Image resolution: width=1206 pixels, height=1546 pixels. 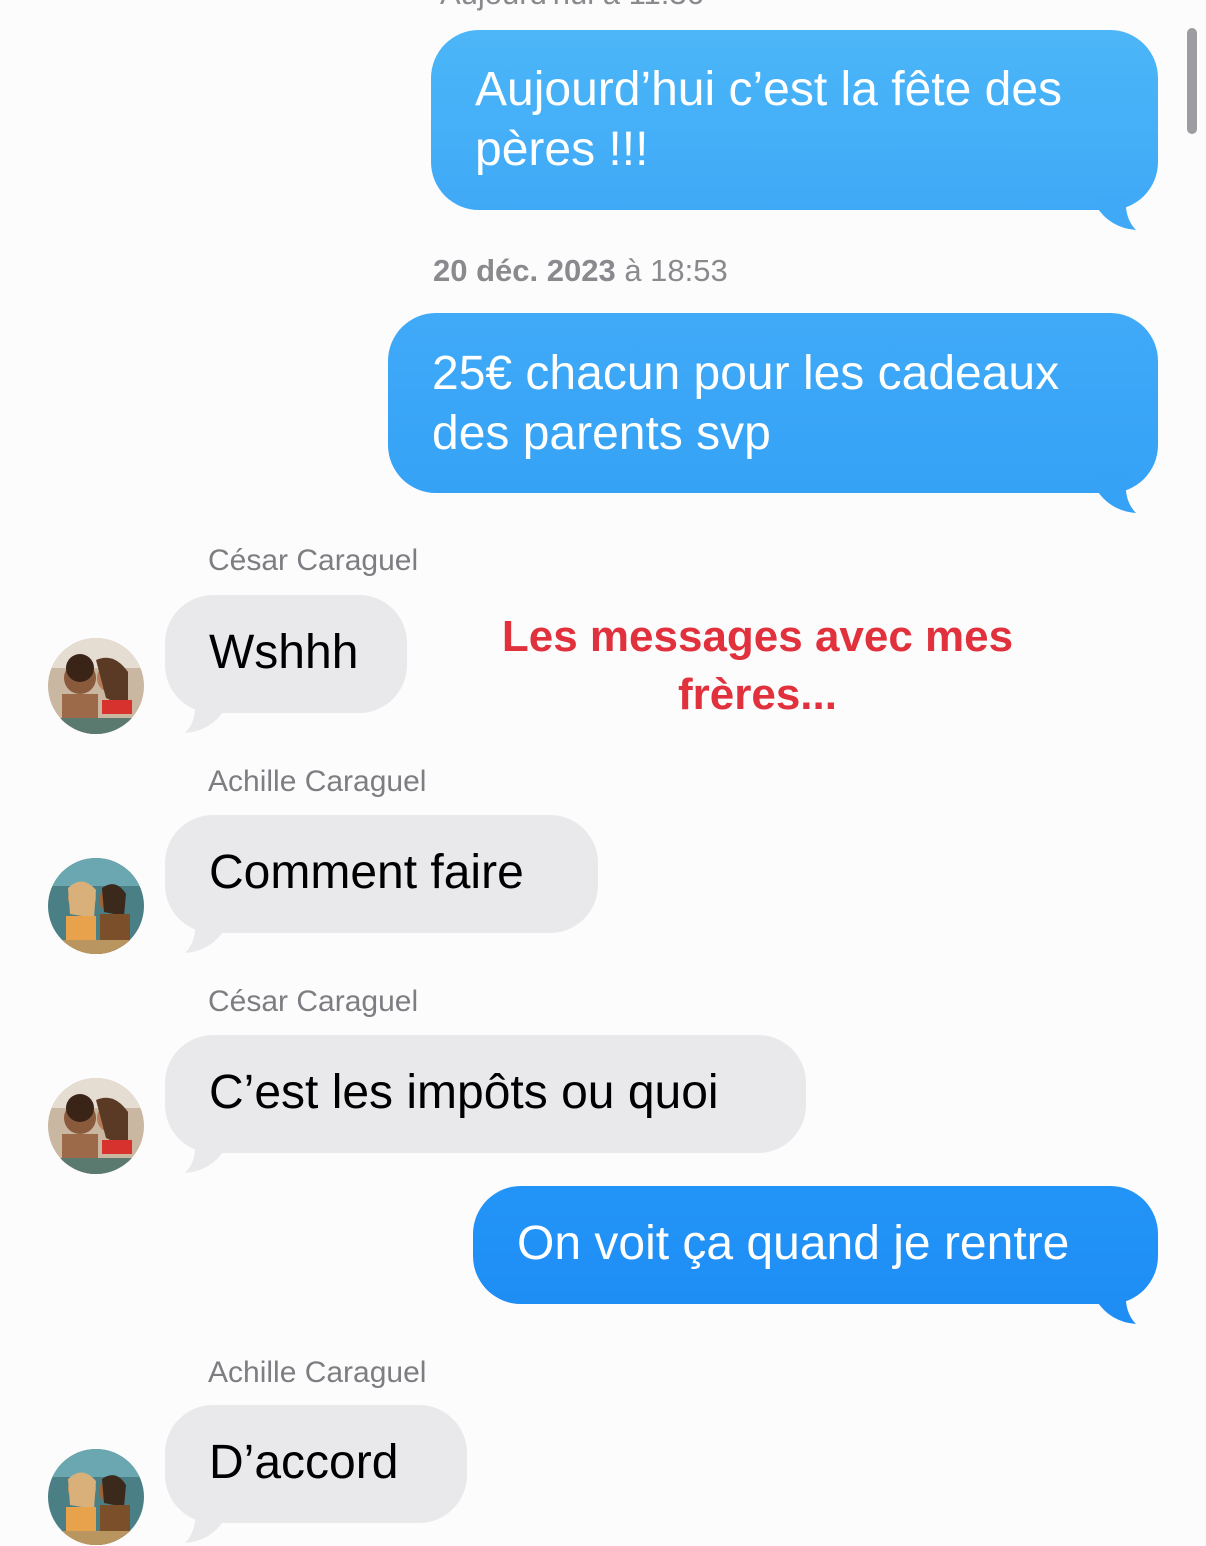 I want to click on incoming-message-bubble: D’accord, so click(x=316, y=1474).